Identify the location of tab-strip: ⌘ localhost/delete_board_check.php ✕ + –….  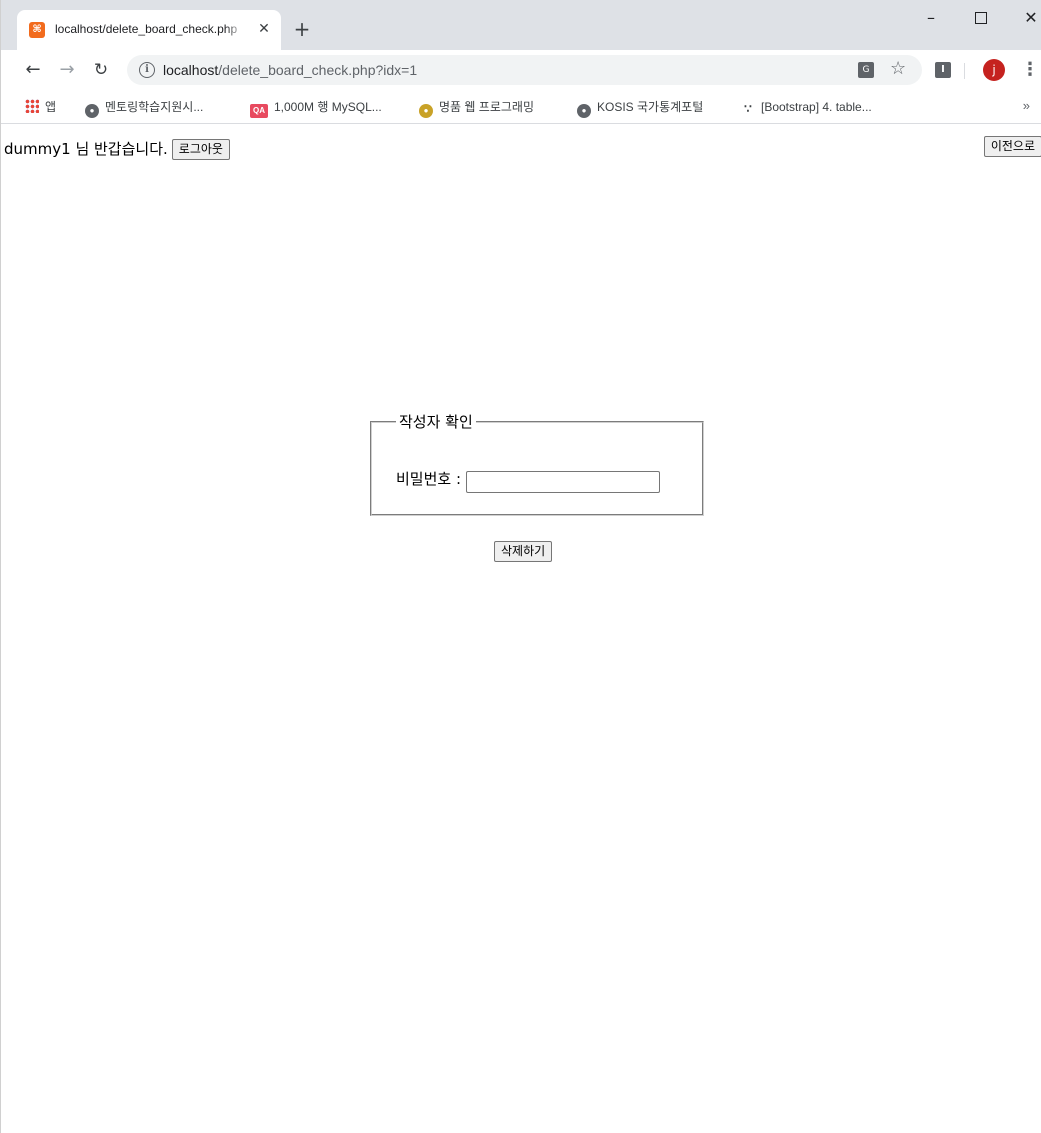
(521, 25).